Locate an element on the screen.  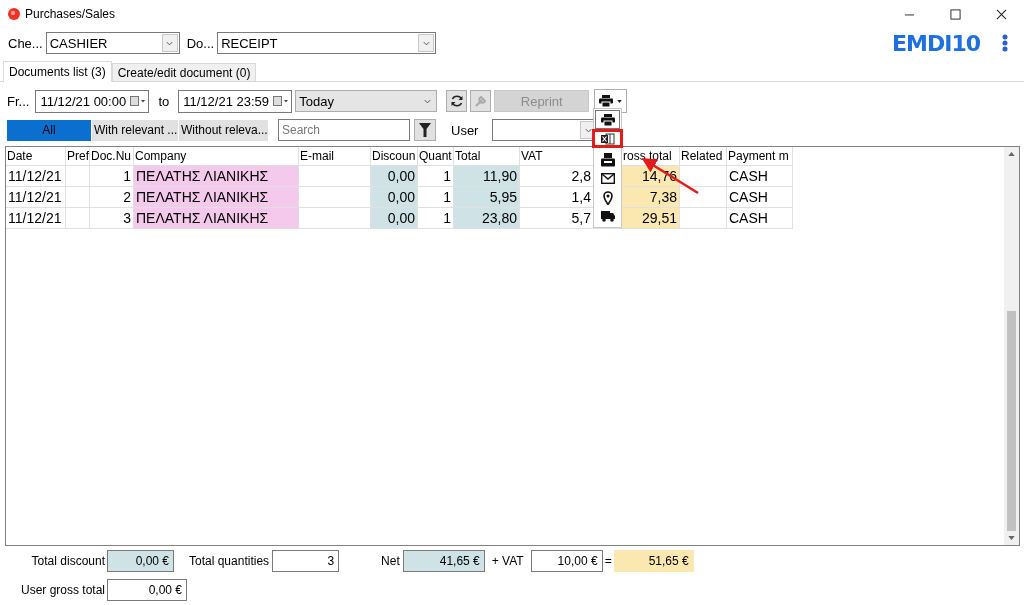
scrollbar-thumb is located at coordinates (1011, 421).